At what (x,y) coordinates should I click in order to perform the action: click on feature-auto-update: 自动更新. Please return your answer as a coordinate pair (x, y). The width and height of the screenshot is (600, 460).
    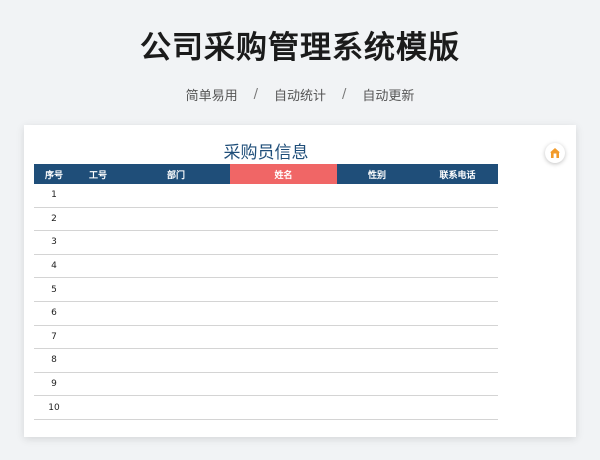
    Looking at the image, I should click on (388, 96).